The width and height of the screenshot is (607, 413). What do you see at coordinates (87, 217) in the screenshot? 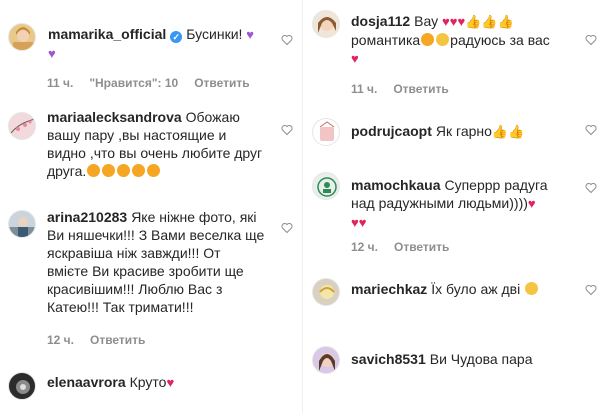
I see `comment-username: arina210283` at bounding box center [87, 217].